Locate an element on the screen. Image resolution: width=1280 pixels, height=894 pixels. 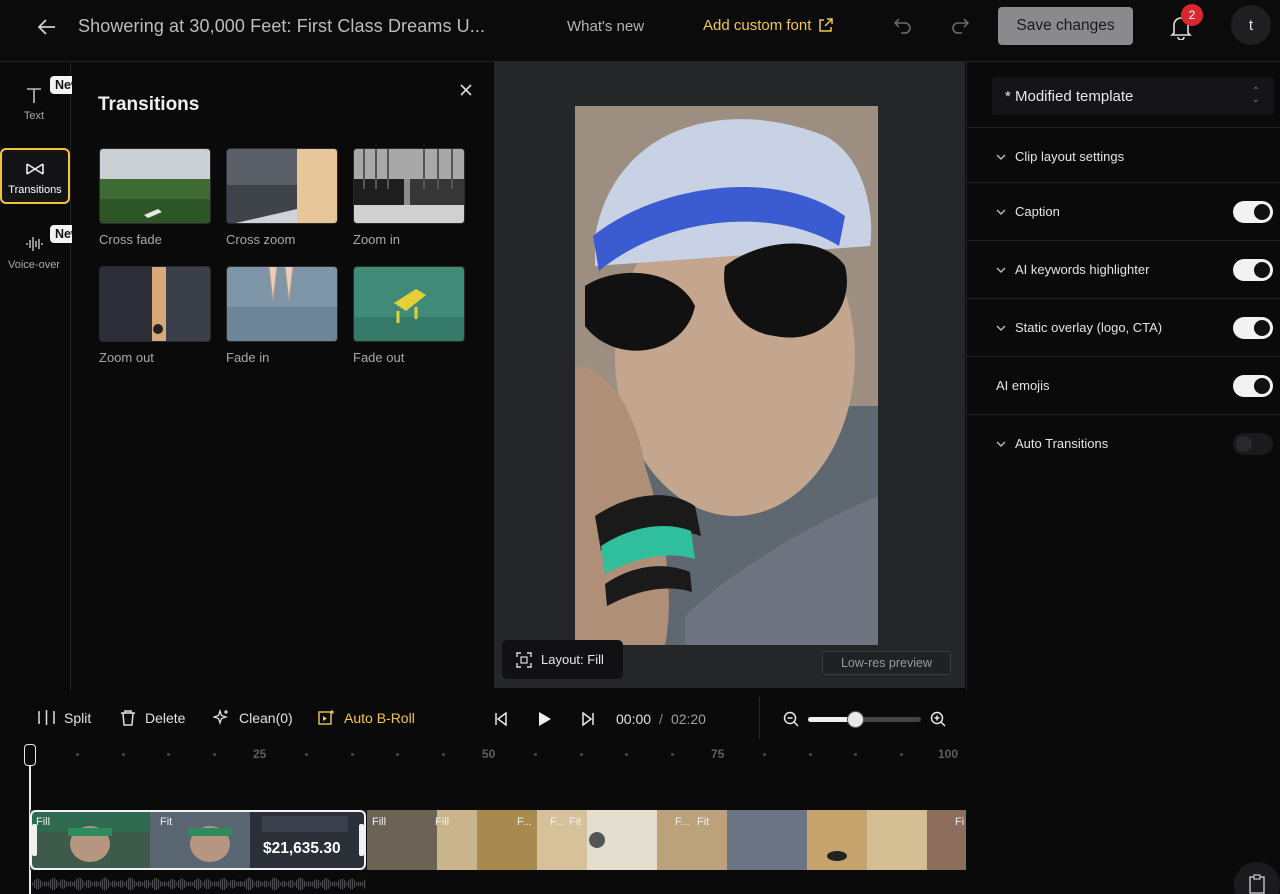
panel-title: Transitions is located at coordinates (149, 104).